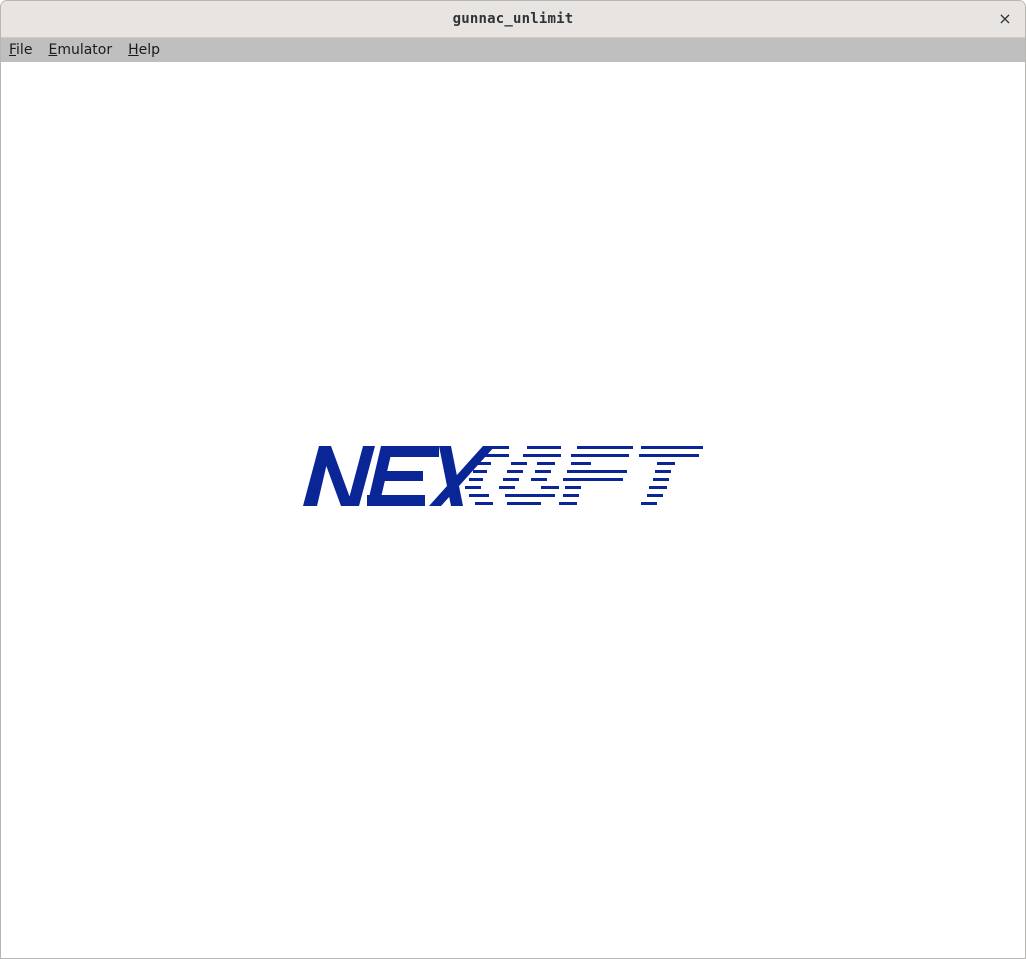 This screenshot has height=959, width=1026. I want to click on nexoft-logo-letters, so click(399, 476).